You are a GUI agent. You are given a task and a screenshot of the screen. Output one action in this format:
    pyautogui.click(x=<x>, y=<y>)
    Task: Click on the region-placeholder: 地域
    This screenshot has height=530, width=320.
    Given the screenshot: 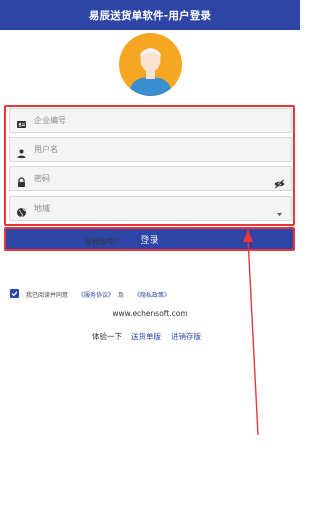 What is the action you would take?
    pyautogui.click(x=42, y=208)
    